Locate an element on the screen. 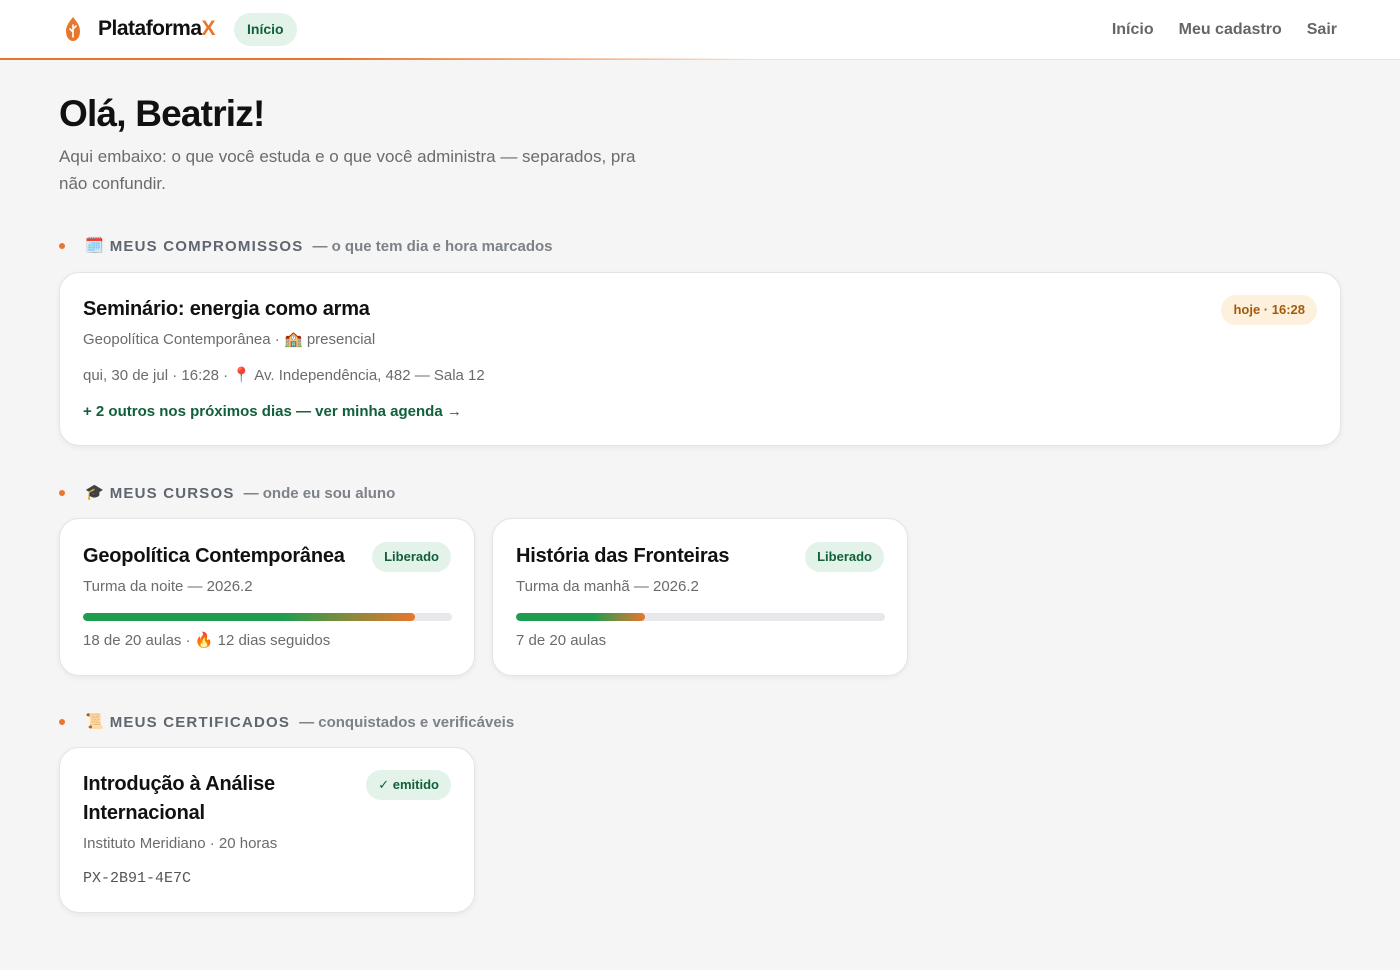  section-hint: — o que tem dia e hora marcados is located at coordinates (432, 246).